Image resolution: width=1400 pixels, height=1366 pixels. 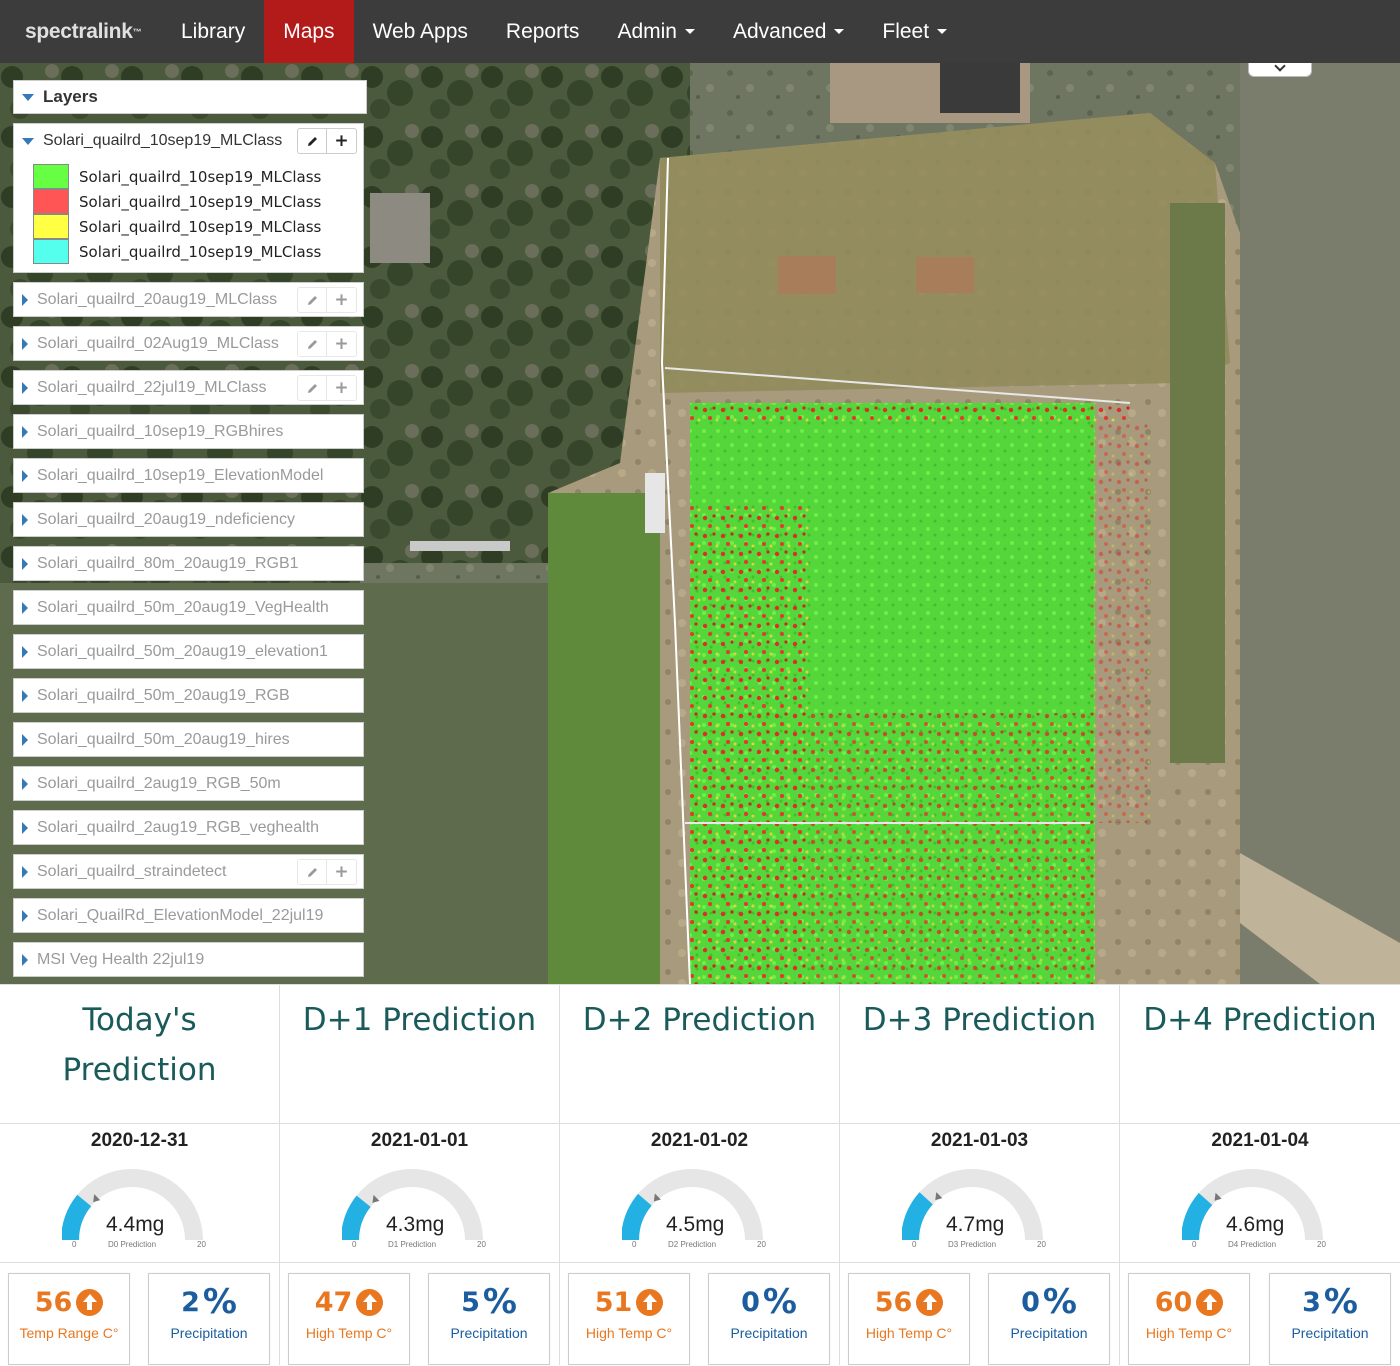 What do you see at coordinates (160, 431) in the screenshot?
I see `layer-name: Solari_quailrd_10sep19_RGBhires` at bounding box center [160, 431].